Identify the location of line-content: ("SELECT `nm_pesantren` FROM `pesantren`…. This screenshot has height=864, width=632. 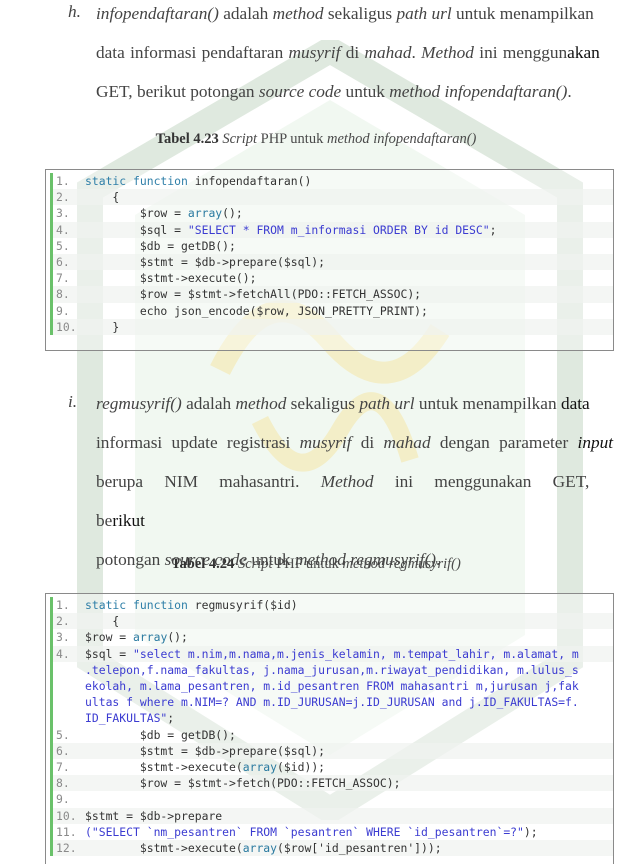
(311, 832).